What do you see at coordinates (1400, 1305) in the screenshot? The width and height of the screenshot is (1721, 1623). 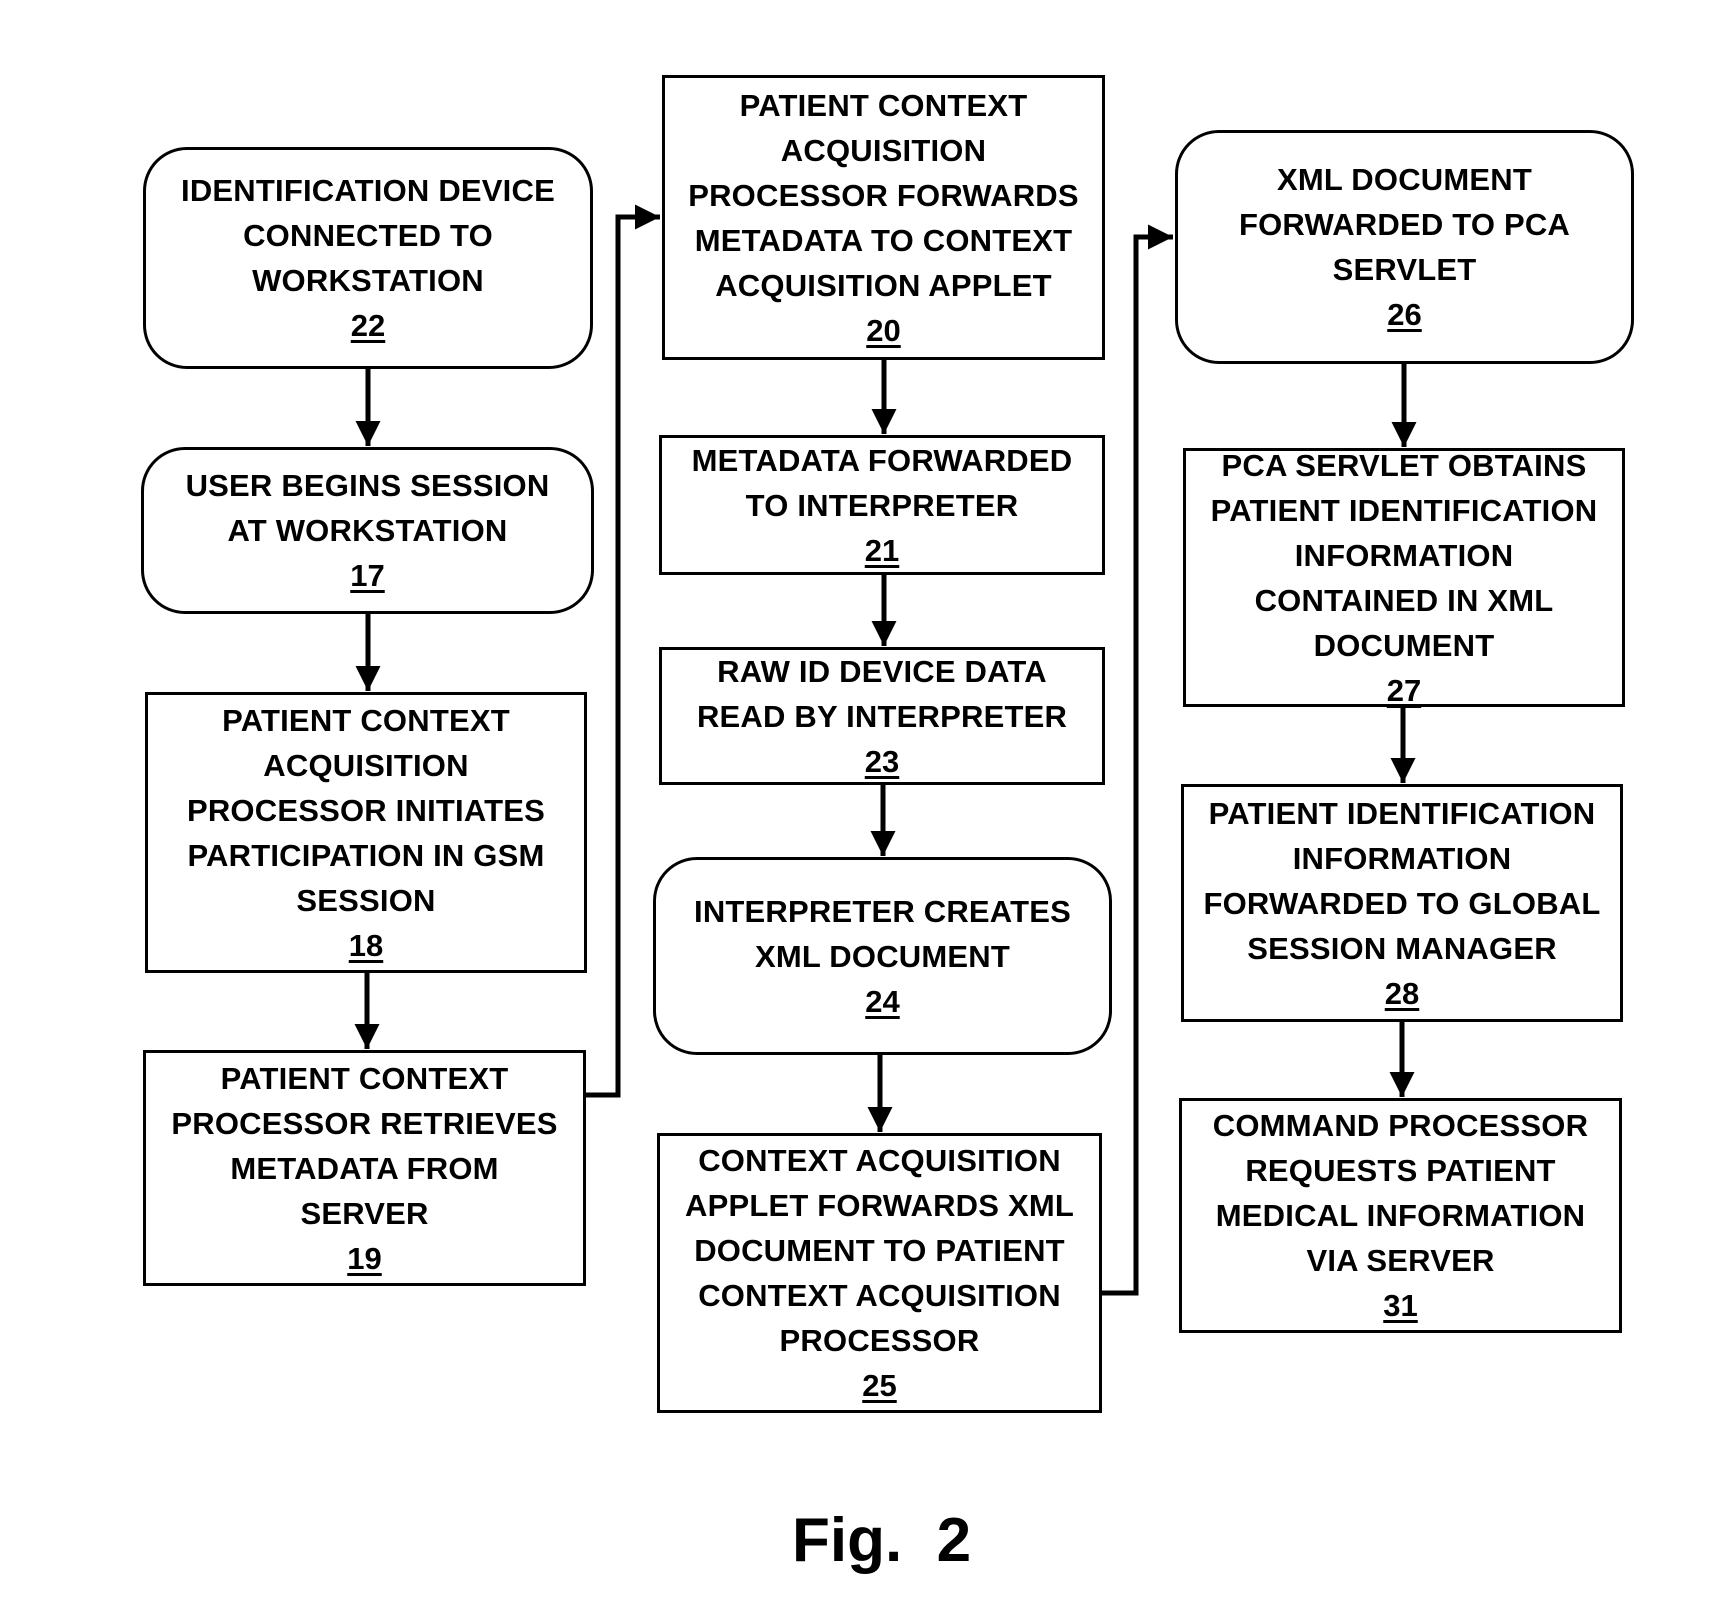 I see `step-31-ref: 31` at bounding box center [1400, 1305].